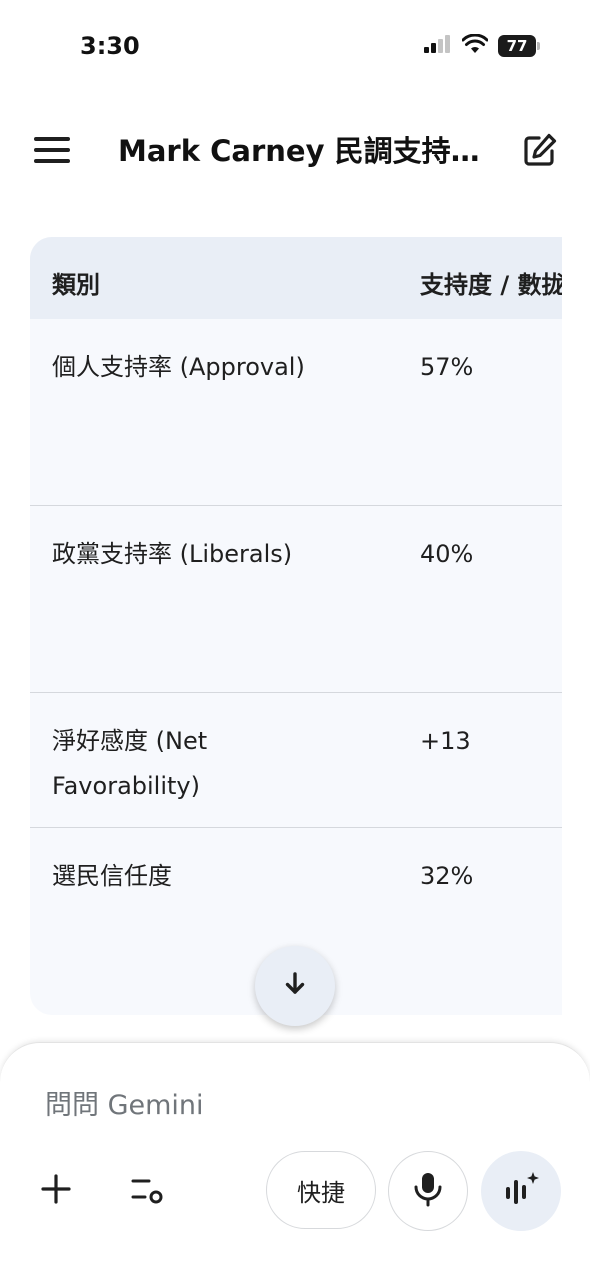 The height and width of the screenshot is (1280, 590). What do you see at coordinates (321, 1190) in the screenshot?
I see `shortcut-button: 快捷` at bounding box center [321, 1190].